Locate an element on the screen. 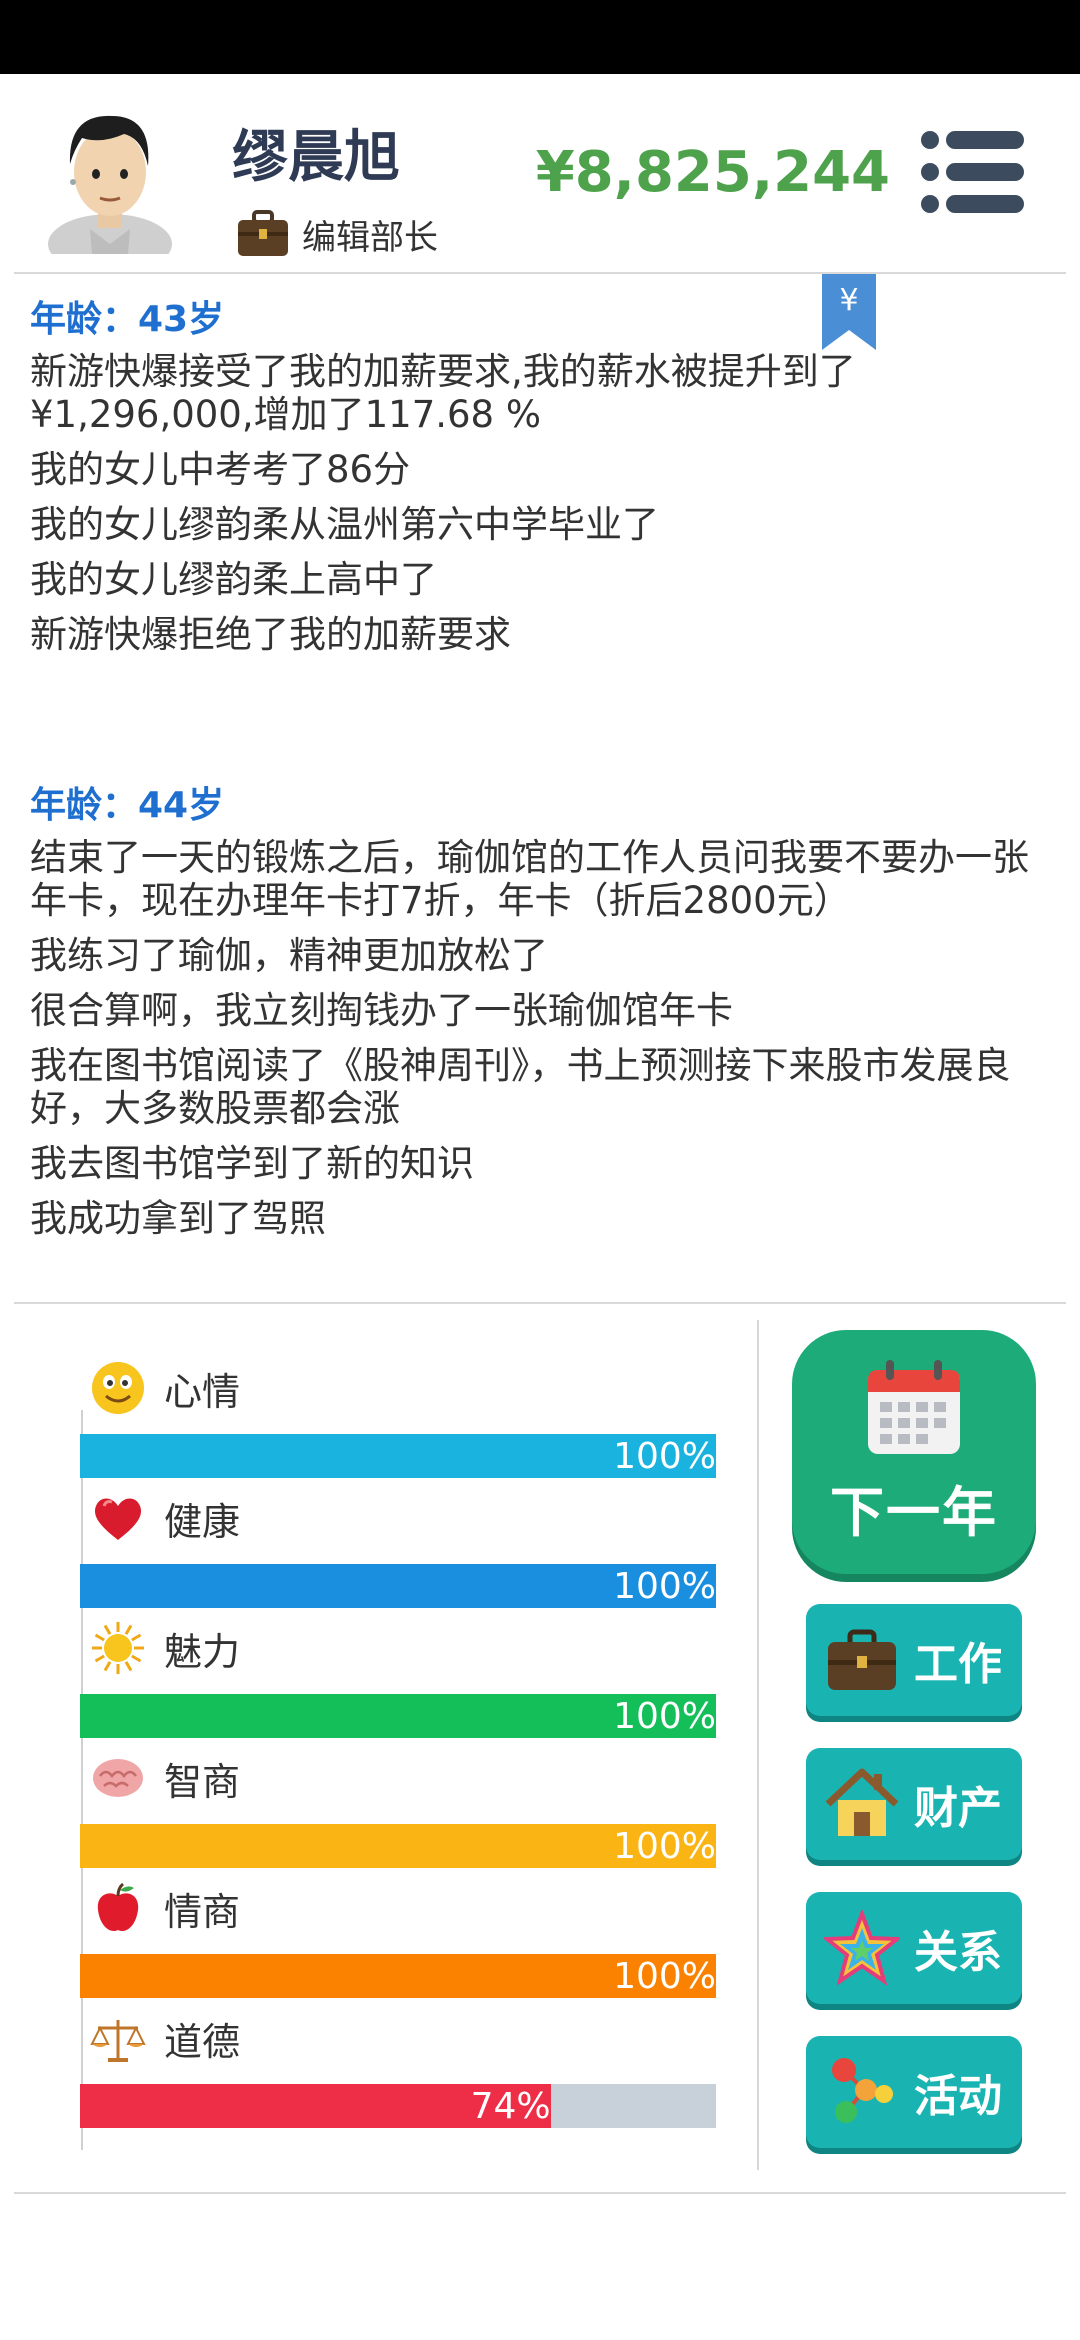 The height and width of the screenshot is (2340, 1080). stat-charm: 魅力 100% is located at coordinates (400, 1685).